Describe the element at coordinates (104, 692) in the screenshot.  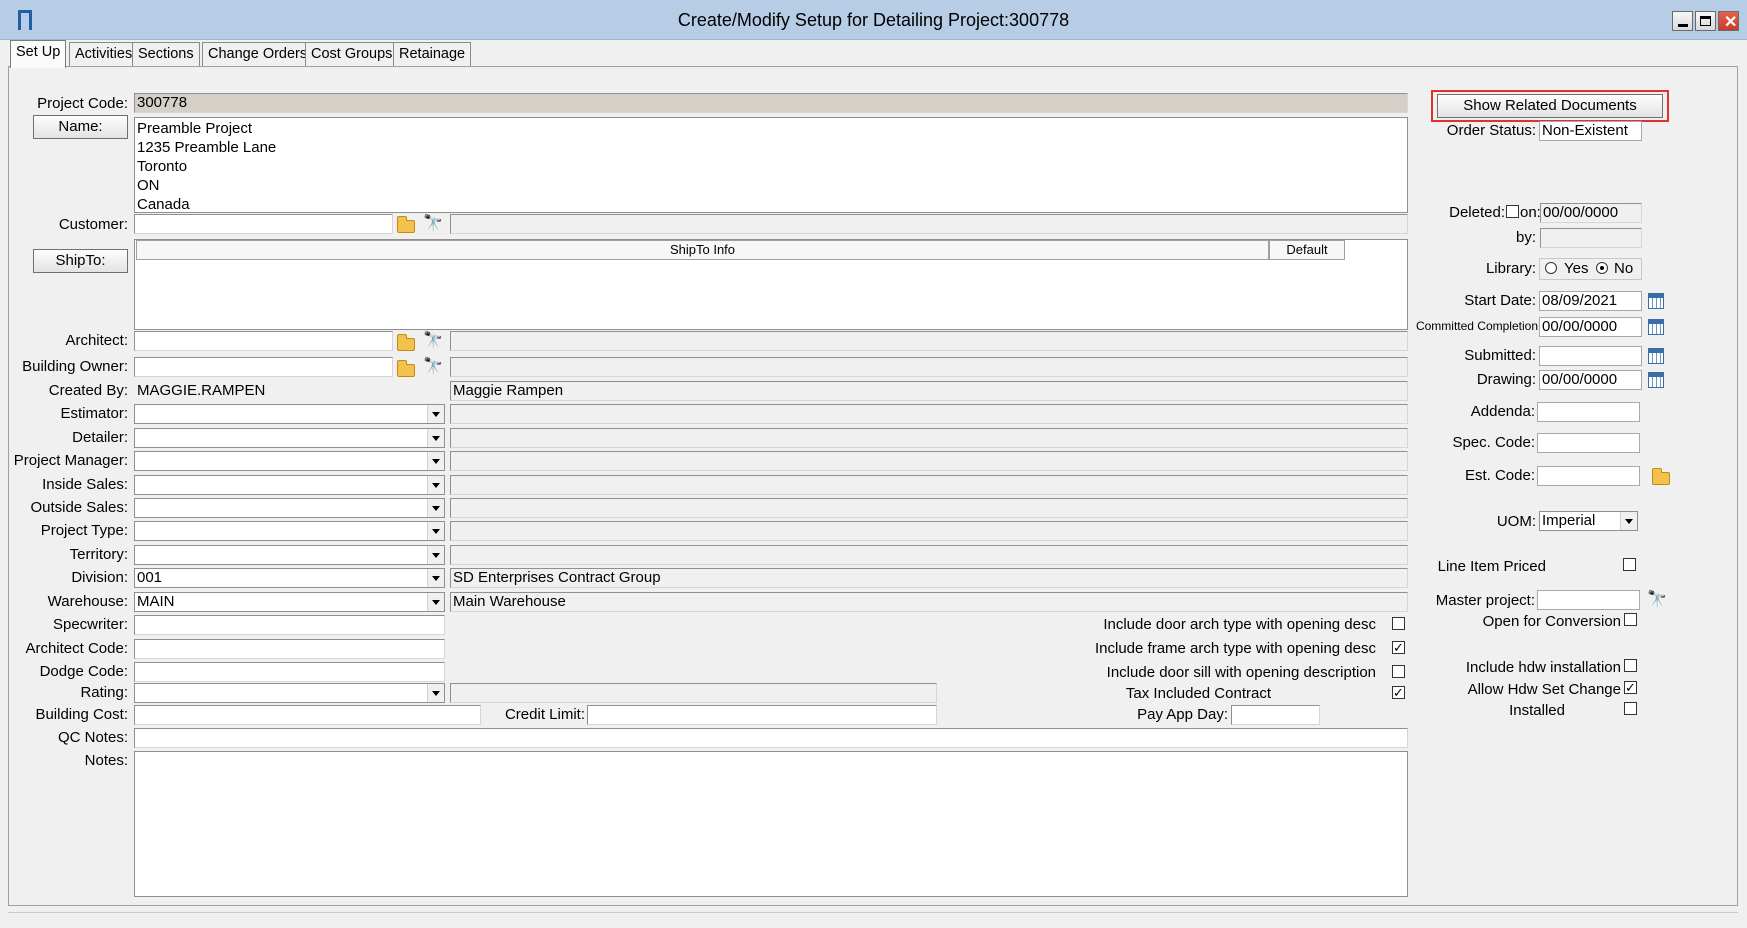
I see `rating-label: Rating:` at that location.